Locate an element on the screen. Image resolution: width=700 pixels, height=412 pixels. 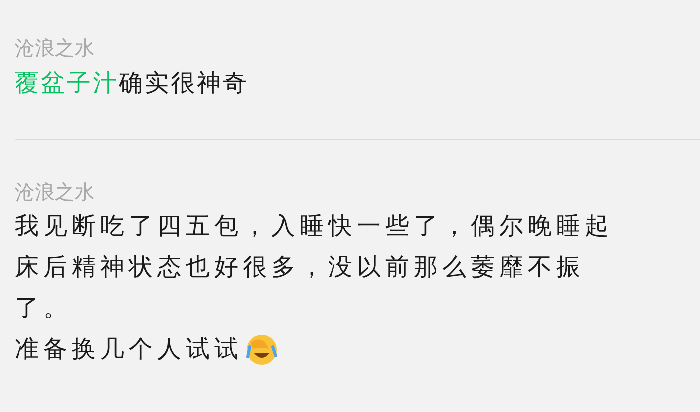
comment-text: 准备换几个人试试 is located at coordinates (129, 349).